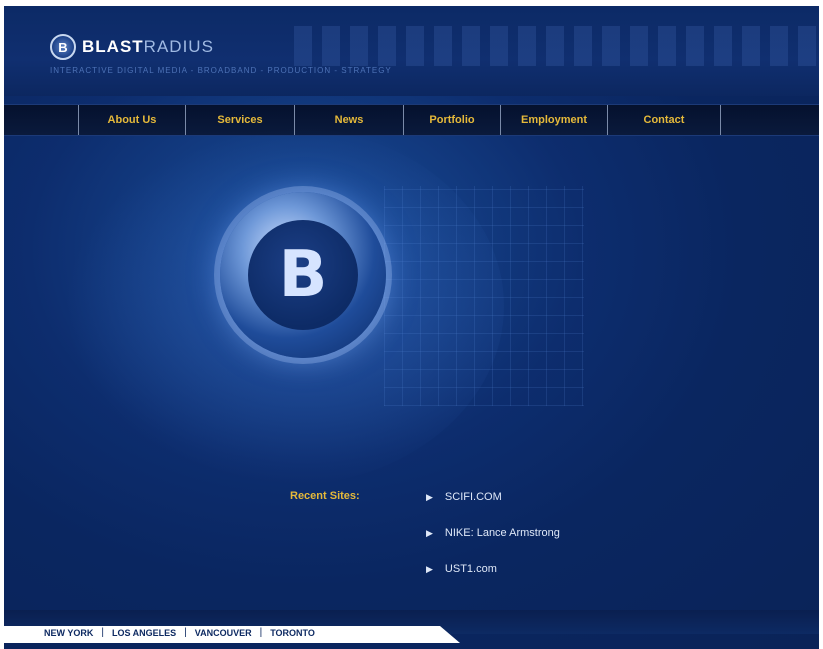 This screenshot has width=823, height=649. Describe the element at coordinates (113, 46) in the screenshot. I see `logo-text-bold: BLAST` at that location.